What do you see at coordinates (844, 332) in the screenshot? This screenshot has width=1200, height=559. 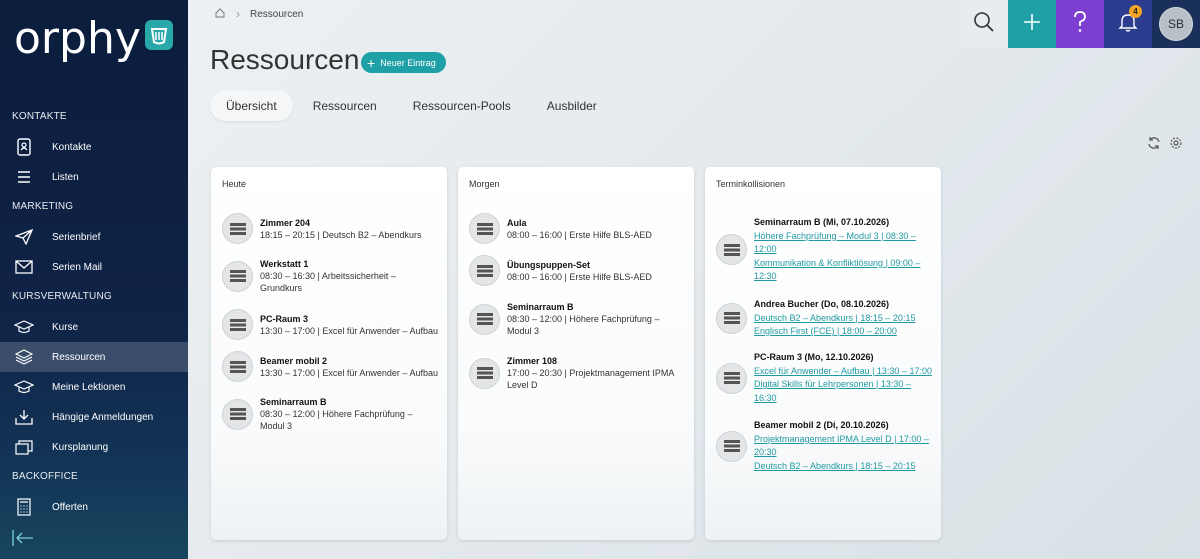 I see `collision-course-link: Englisch First (FCE) | 18:00 – 20:00` at bounding box center [844, 332].